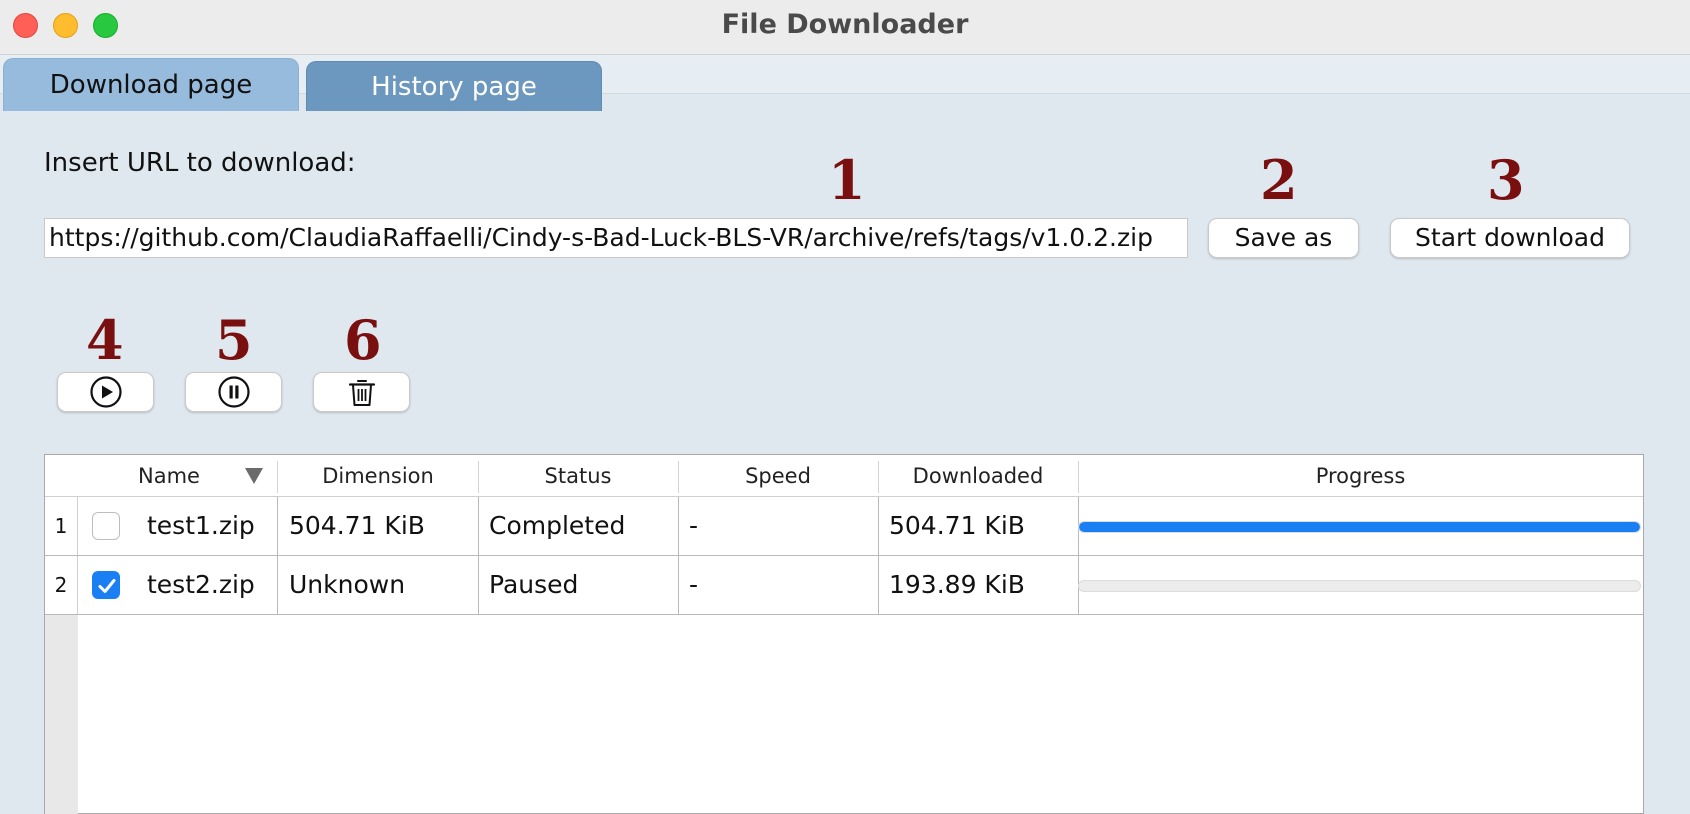 This screenshot has height=814, width=1690. I want to click on sort-descending-icon, so click(254, 476).